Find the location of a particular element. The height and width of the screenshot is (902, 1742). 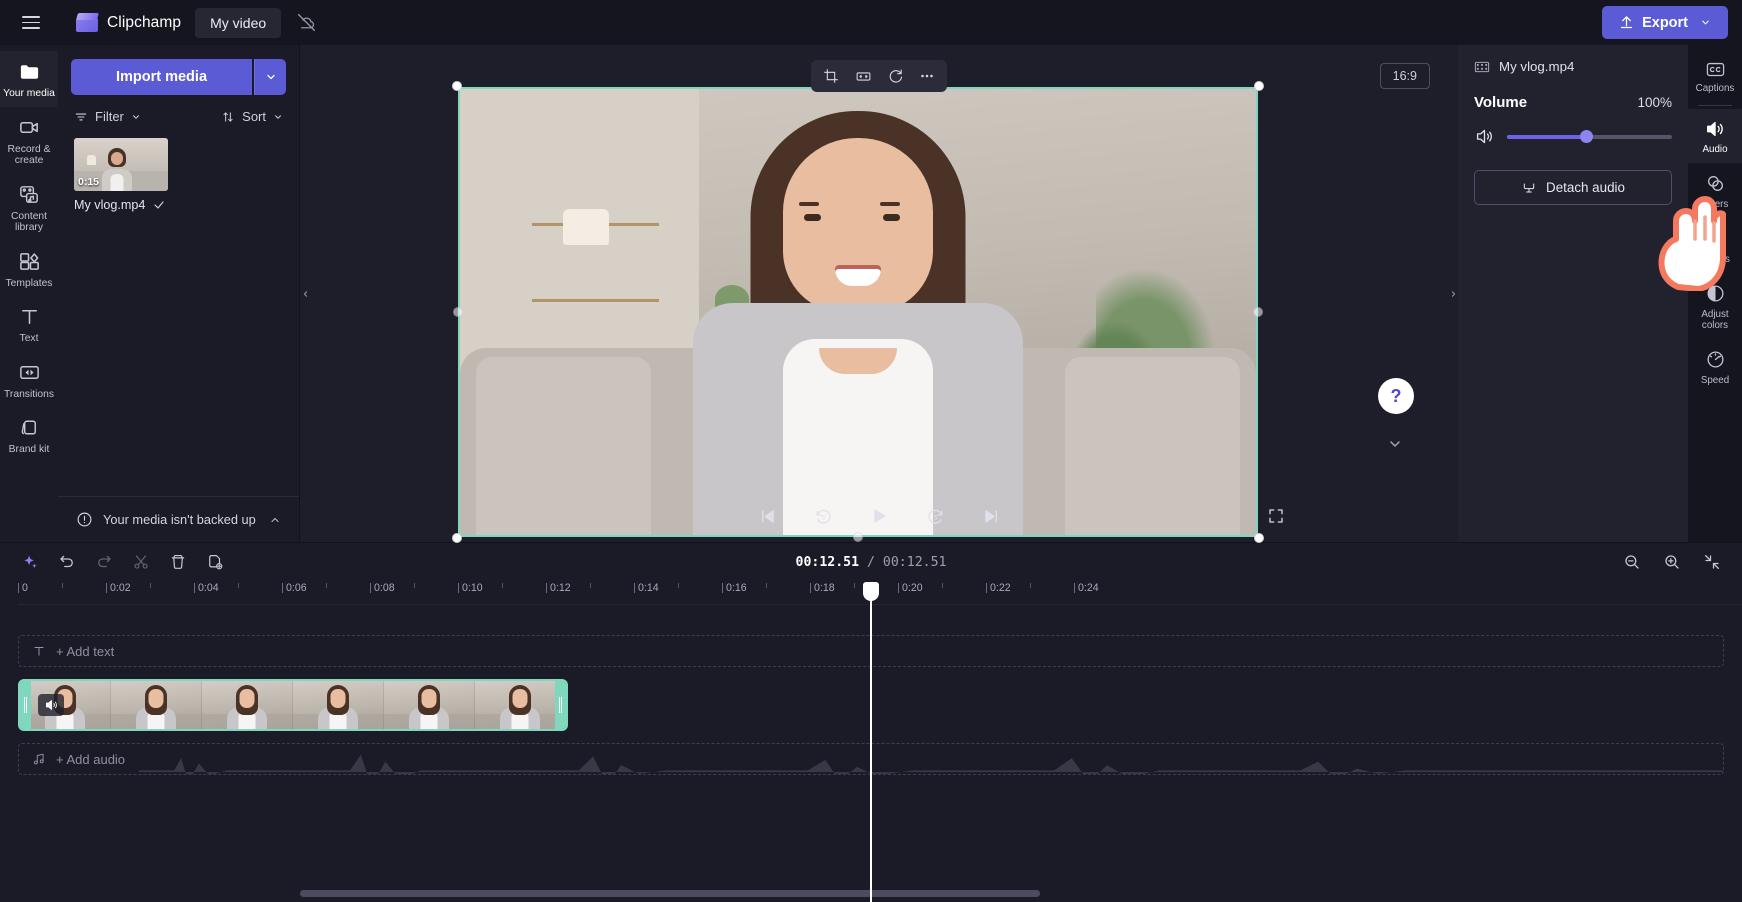

ruler-tick-label: 0:14 is located at coordinates (648, 588).